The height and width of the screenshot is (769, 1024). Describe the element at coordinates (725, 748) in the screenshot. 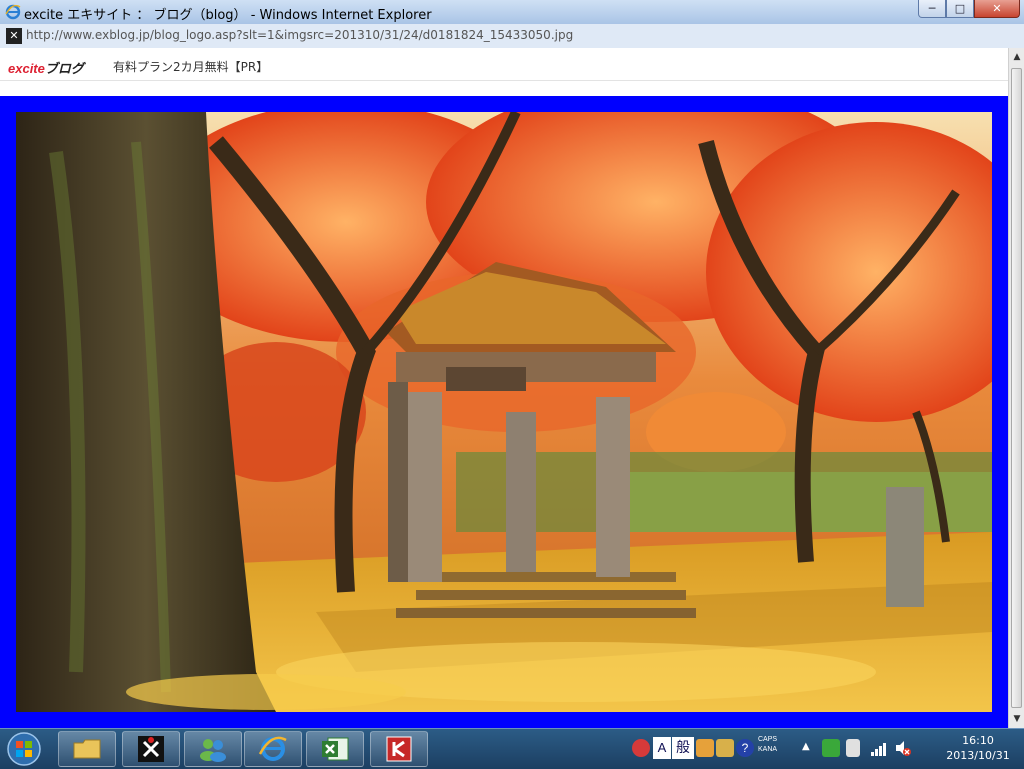

I see `ime-dictionary-icon` at that location.